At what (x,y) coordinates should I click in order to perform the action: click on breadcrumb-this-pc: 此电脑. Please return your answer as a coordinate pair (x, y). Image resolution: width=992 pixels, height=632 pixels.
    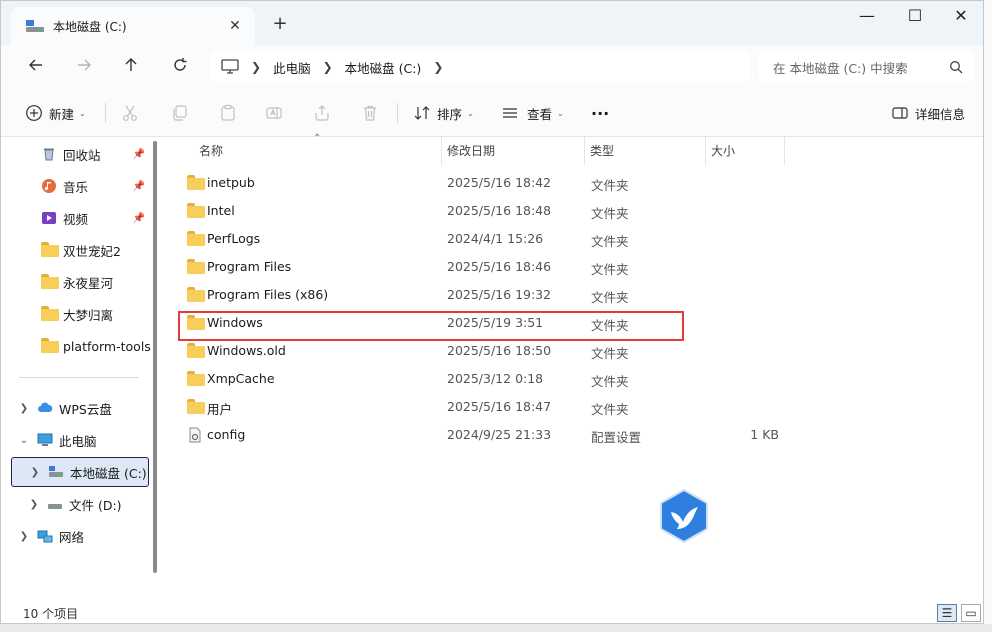
    Looking at the image, I should click on (292, 67).